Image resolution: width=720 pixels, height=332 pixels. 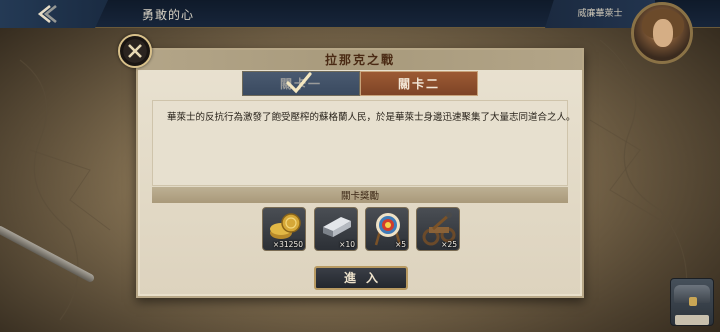 I want to click on tab-stage-1: 關卡一, so click(x=301, y=83).